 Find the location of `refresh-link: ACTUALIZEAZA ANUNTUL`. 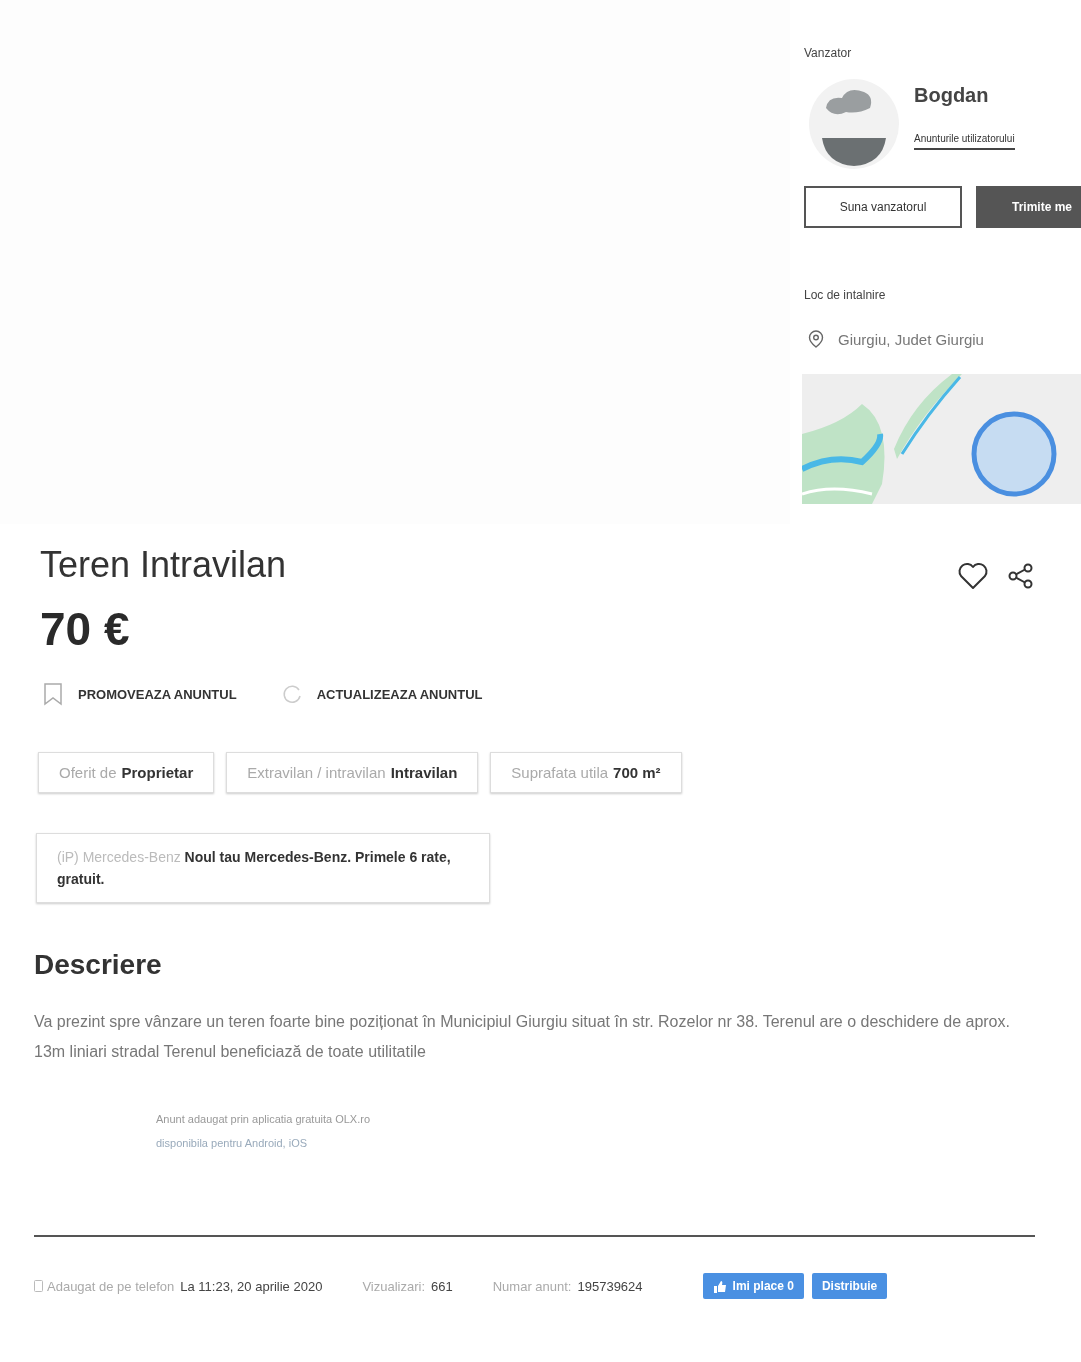

refresh-link: ACTUALIZEAZA ANUNTUL is located at coordinates (381, 694).